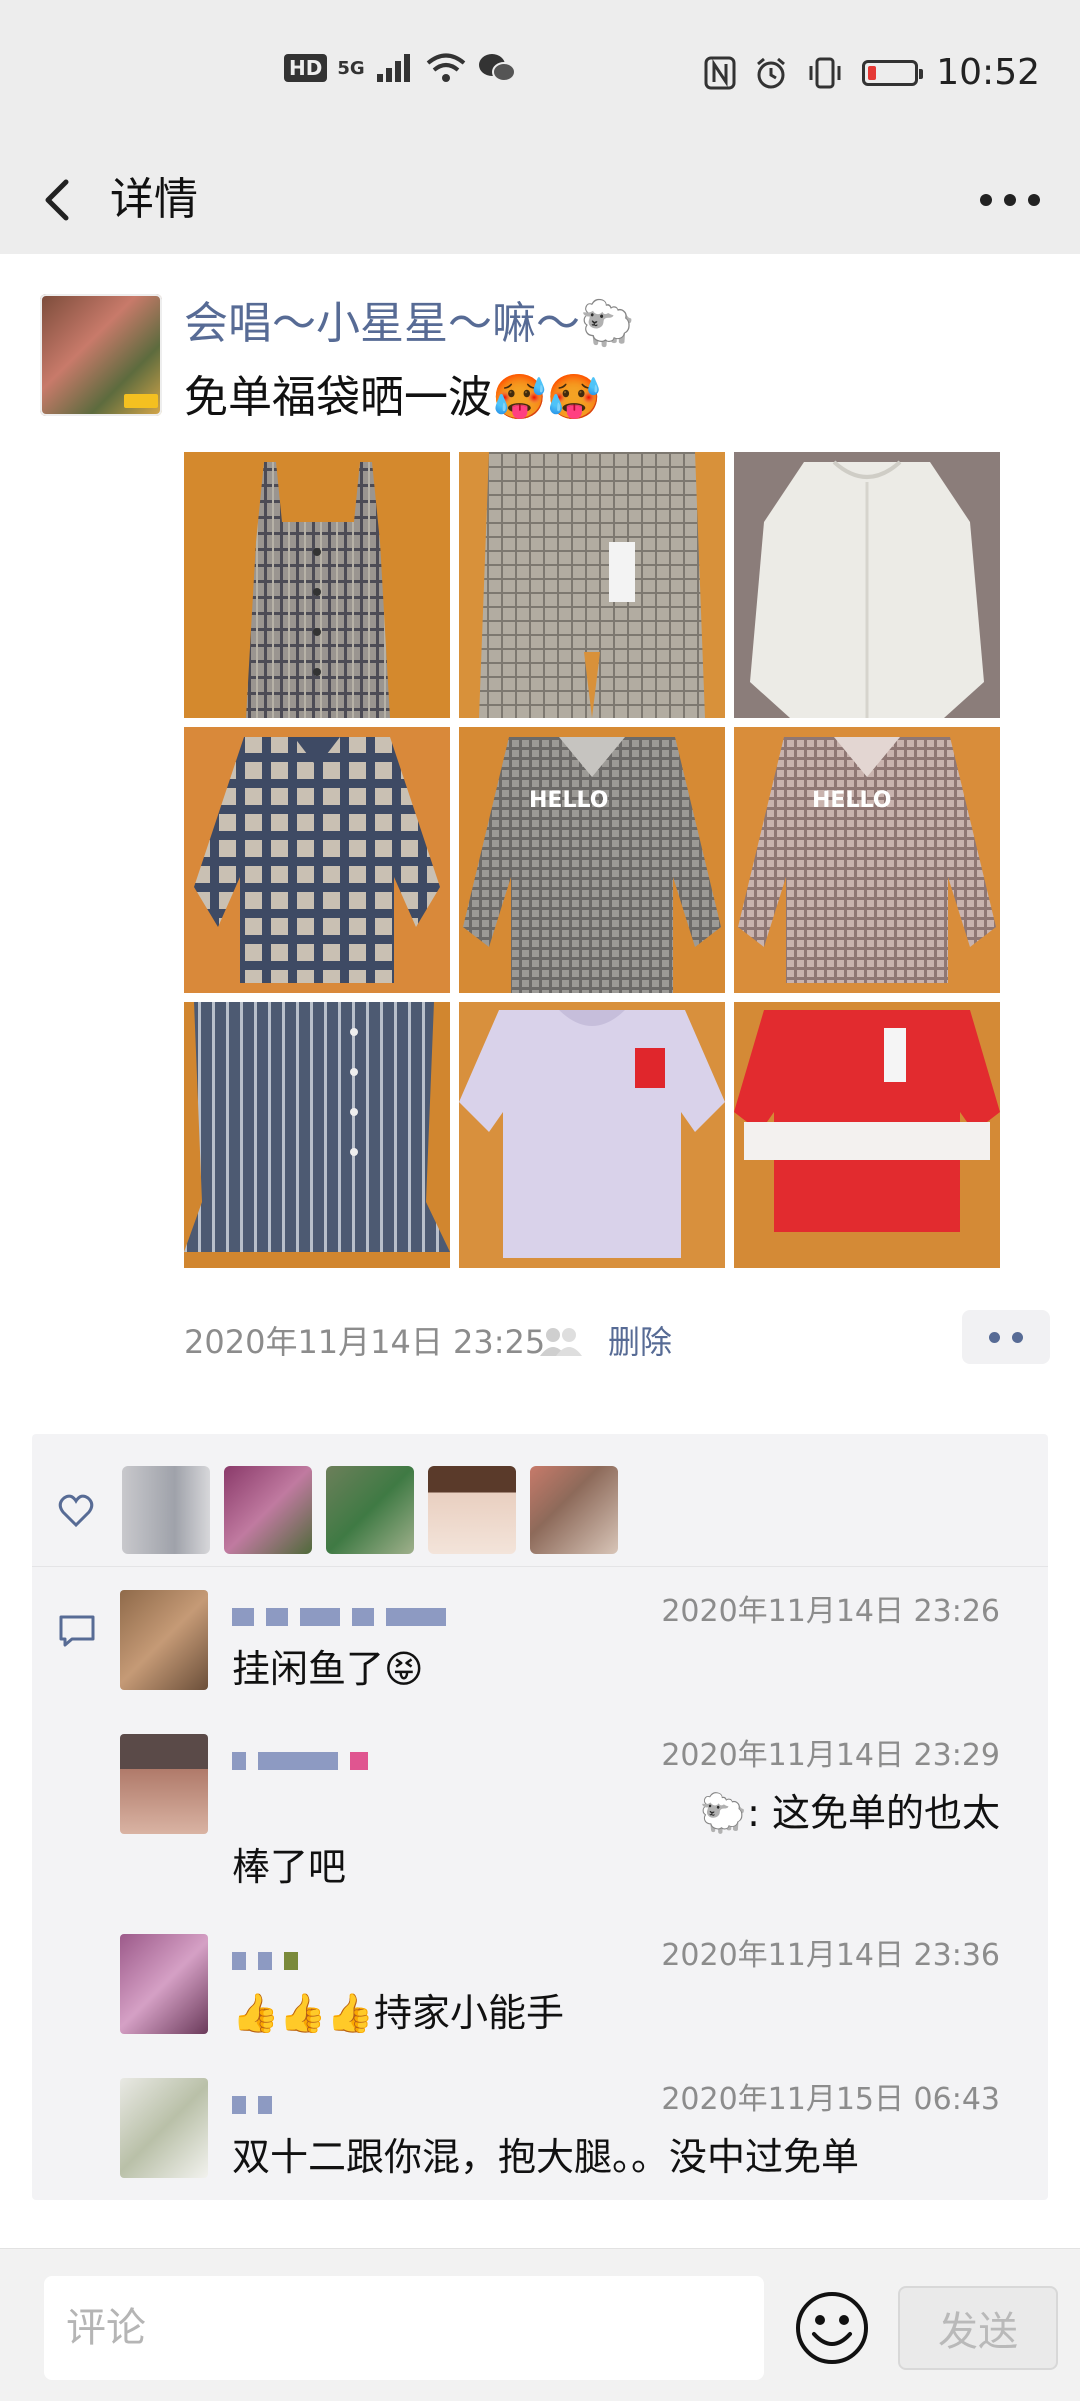 This screenshot has width=1080, height=2401. I want to click on status-bar: HD 5G 10:52, so click(540, 75).